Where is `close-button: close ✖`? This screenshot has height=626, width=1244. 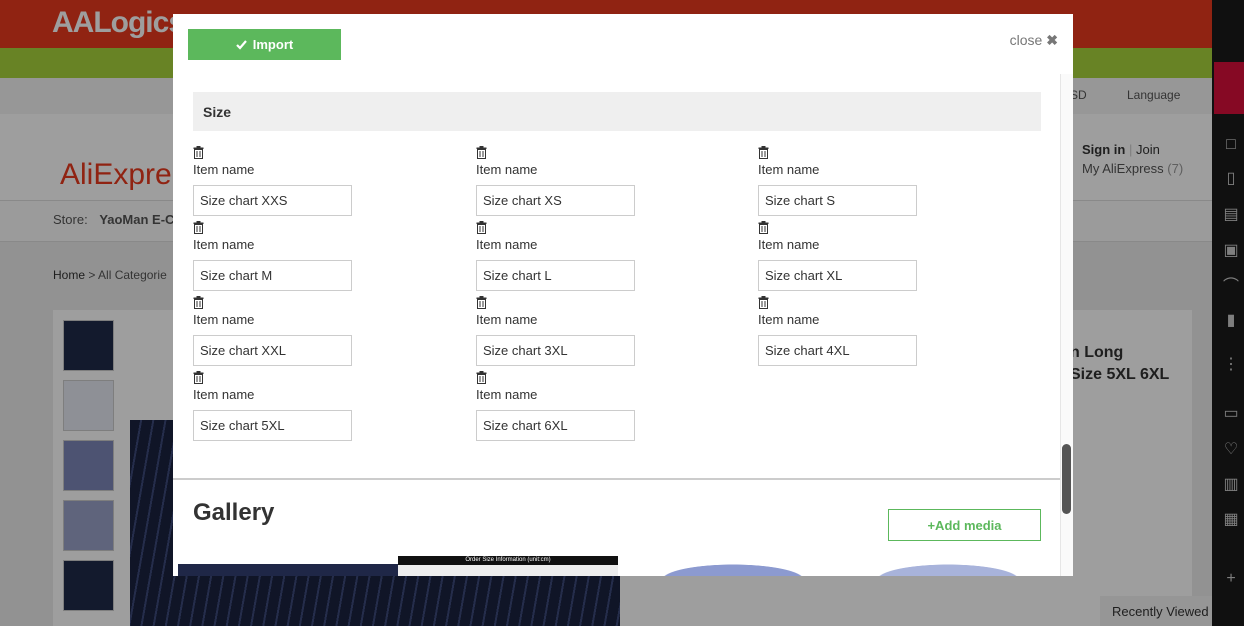 close-button: close ✖ is located at coordinates (1034, 40).